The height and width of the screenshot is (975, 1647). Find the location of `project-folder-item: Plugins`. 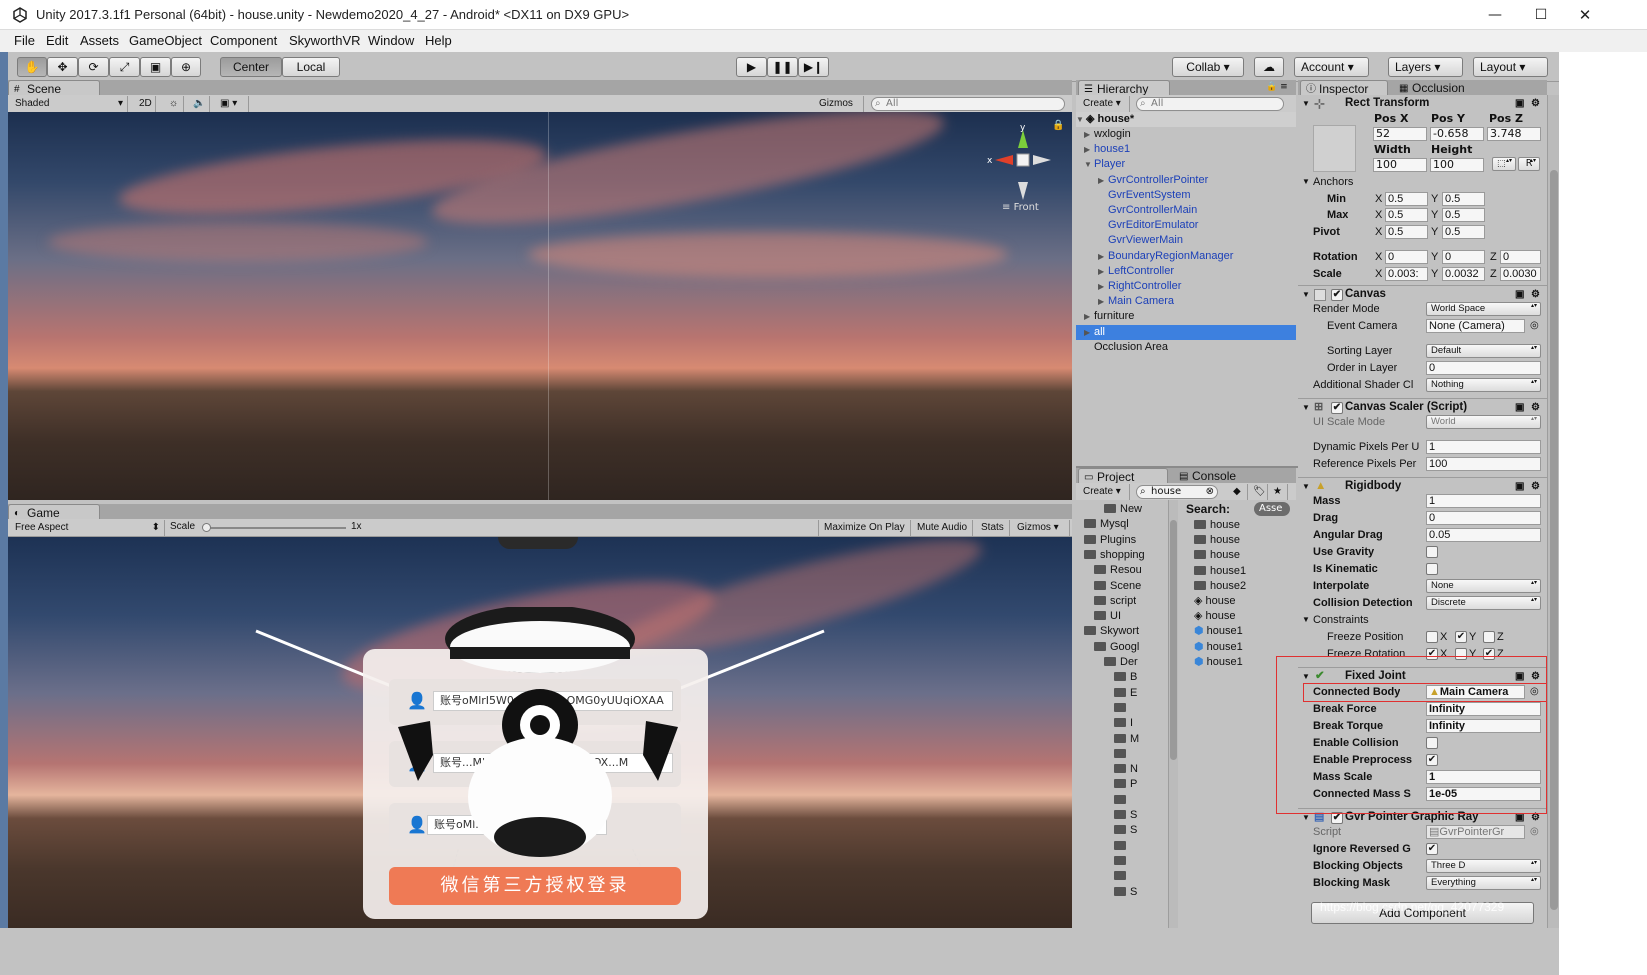

project-folder-item: Plugins is located at coordinates (1110, 540).